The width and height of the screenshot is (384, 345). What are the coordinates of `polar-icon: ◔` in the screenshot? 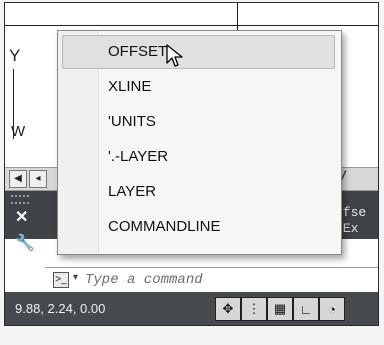 It's located at (332, 309).